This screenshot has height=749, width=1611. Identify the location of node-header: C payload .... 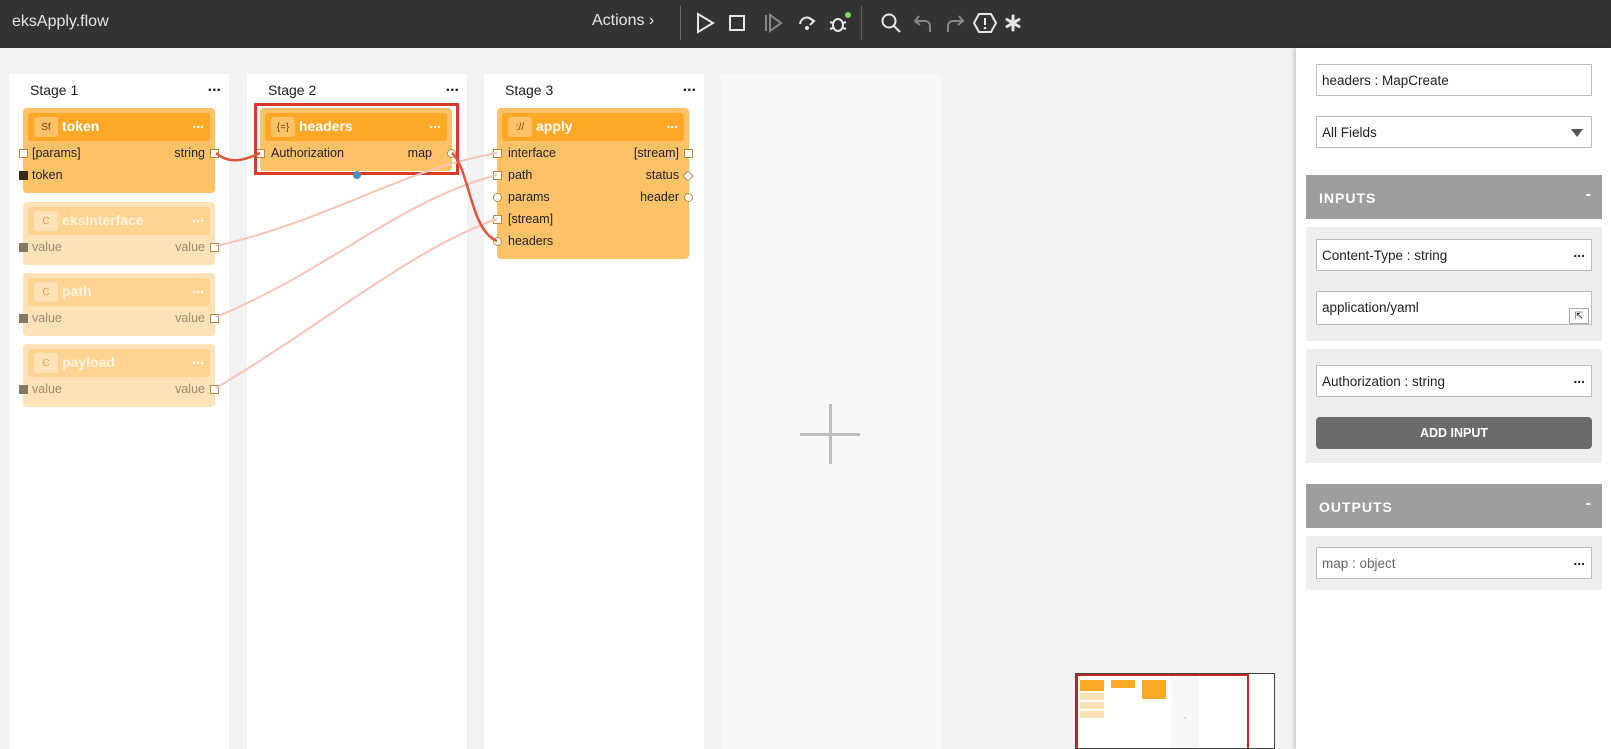
(119, 363).